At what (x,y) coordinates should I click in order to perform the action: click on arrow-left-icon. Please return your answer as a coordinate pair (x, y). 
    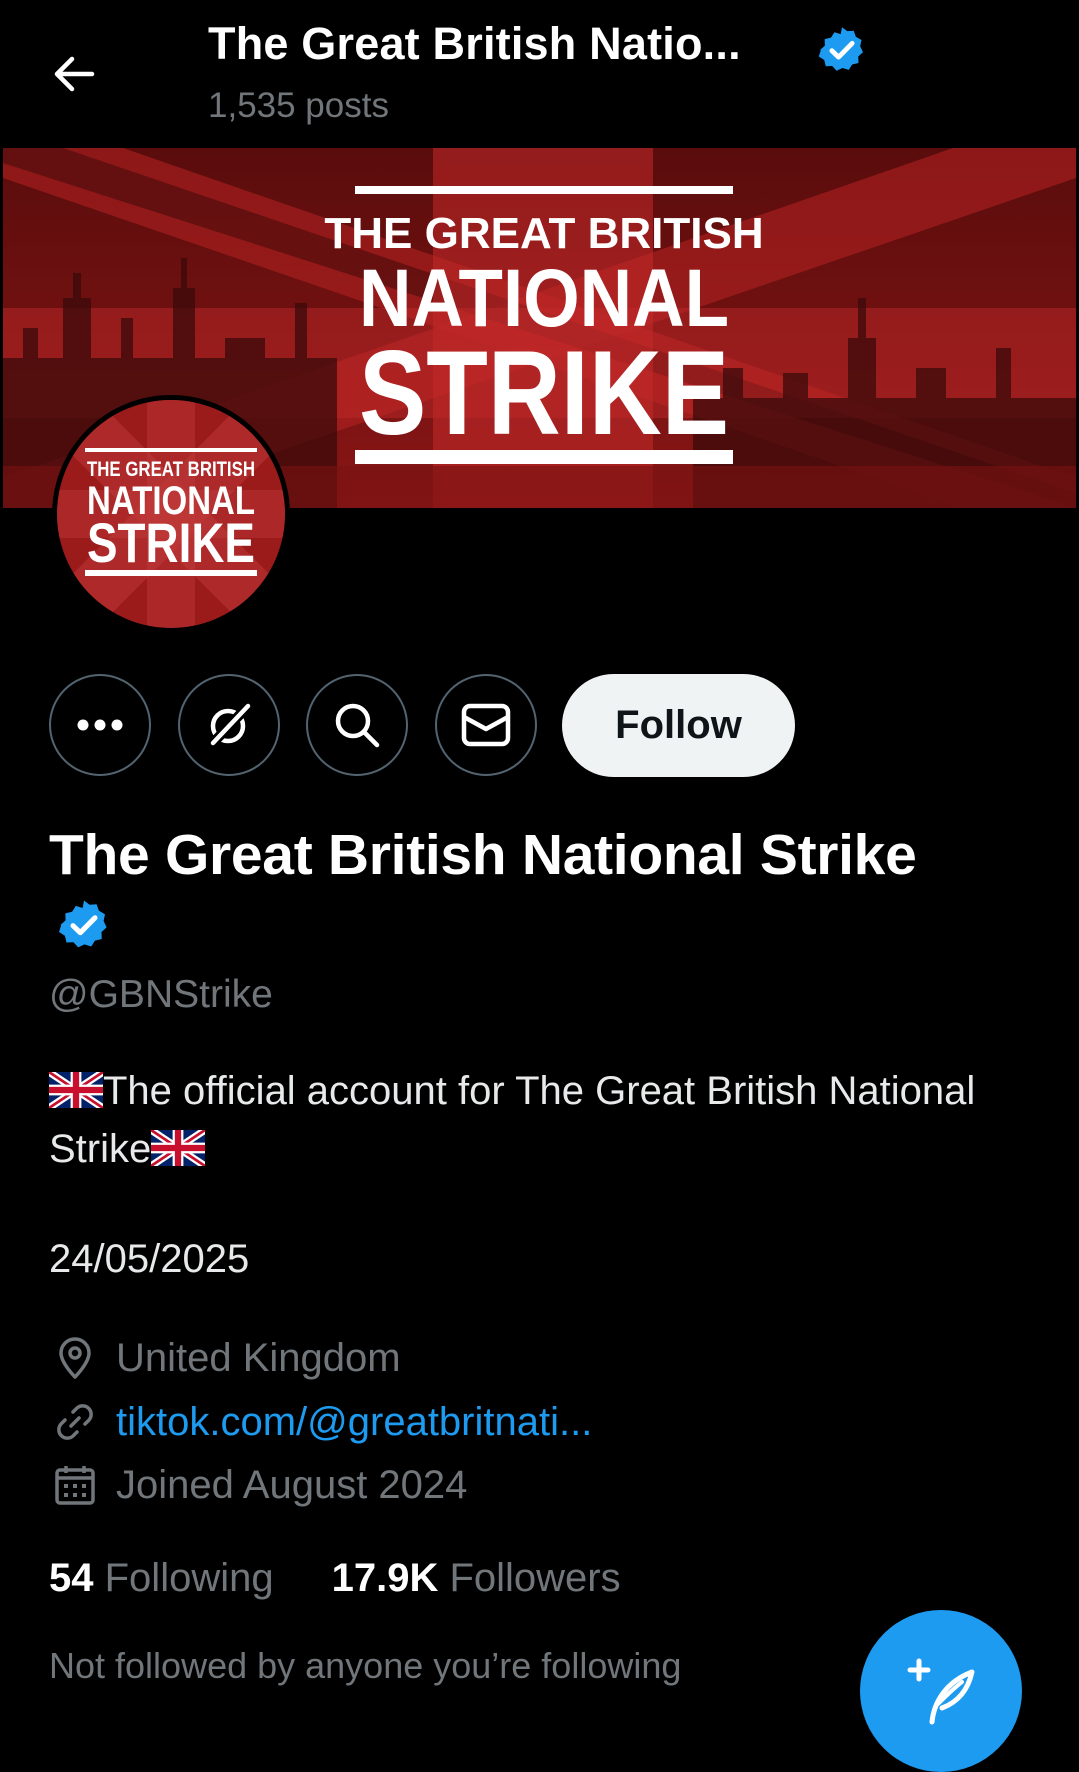
    Looking at the image, I should click on (74, 74).